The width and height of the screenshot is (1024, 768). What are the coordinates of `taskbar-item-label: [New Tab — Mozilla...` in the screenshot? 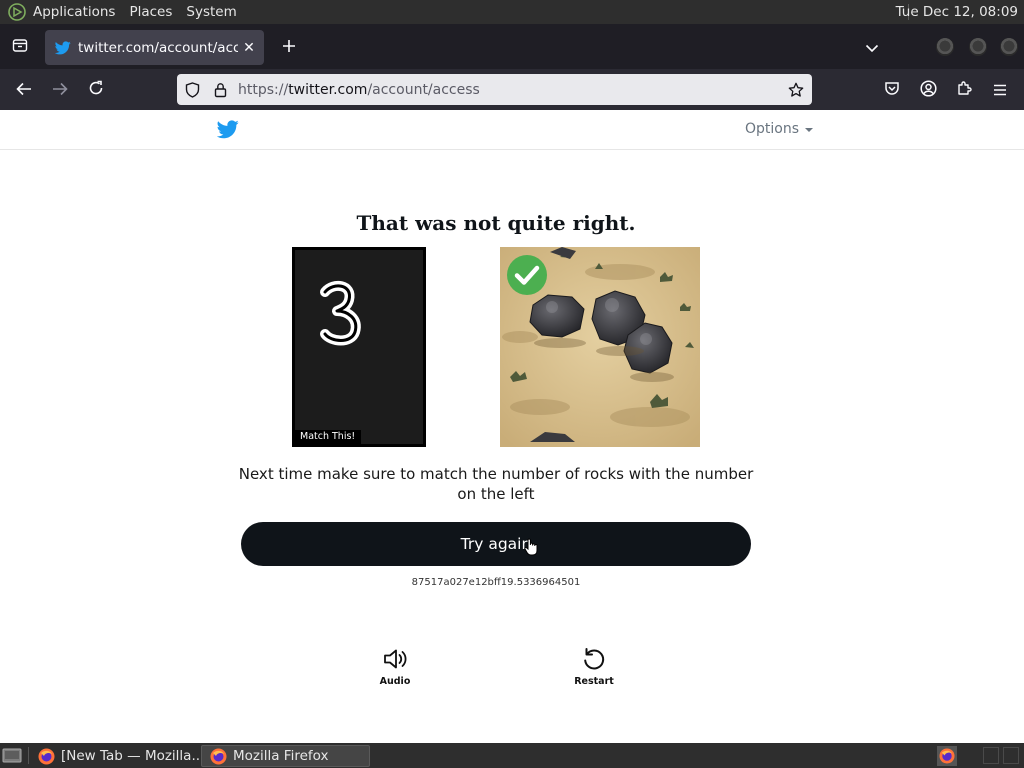 It's located at (130, 756).